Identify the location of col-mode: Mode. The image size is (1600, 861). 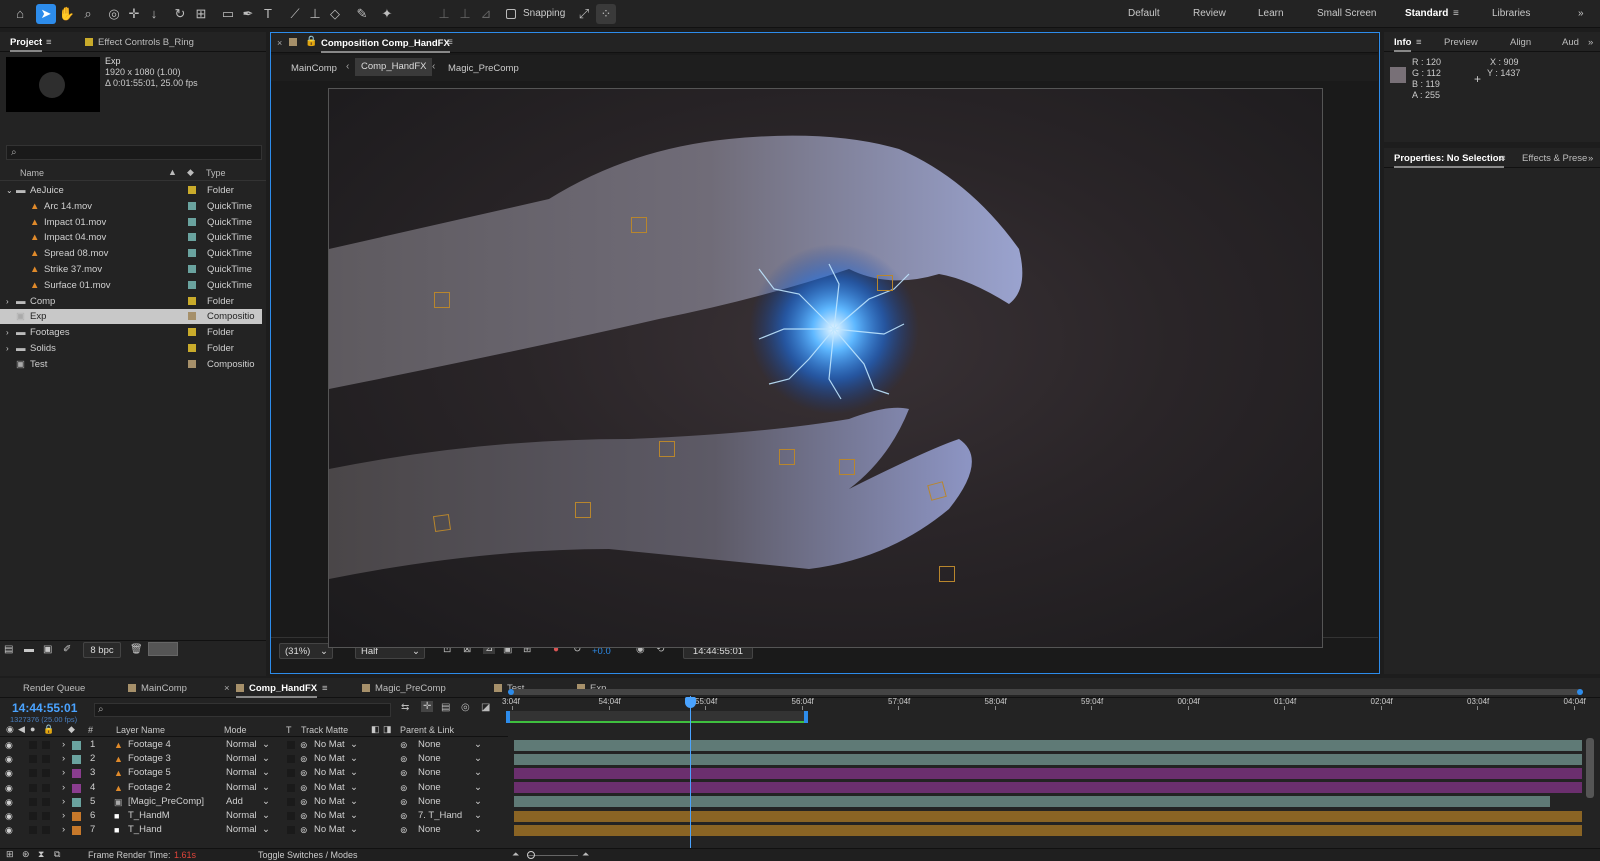
(235, 730).